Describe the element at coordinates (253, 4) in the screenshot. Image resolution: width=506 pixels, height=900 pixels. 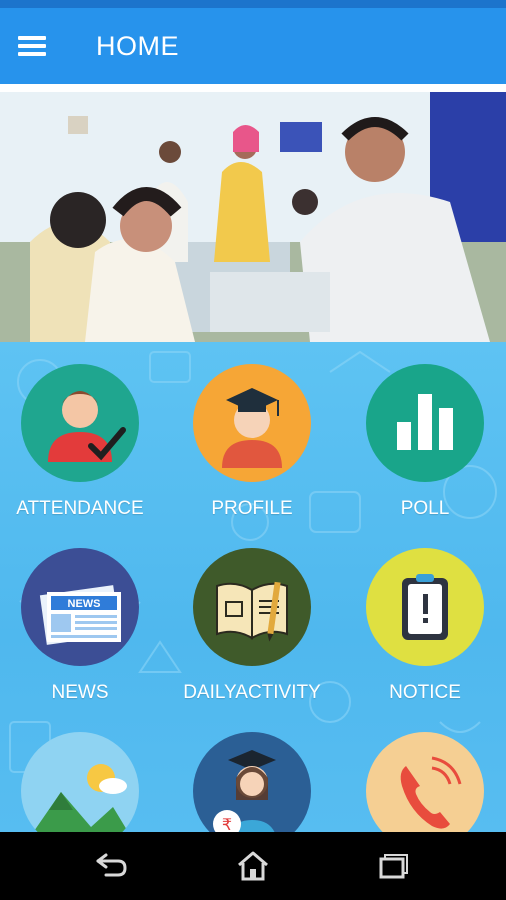
I see `status-bar` at that location.